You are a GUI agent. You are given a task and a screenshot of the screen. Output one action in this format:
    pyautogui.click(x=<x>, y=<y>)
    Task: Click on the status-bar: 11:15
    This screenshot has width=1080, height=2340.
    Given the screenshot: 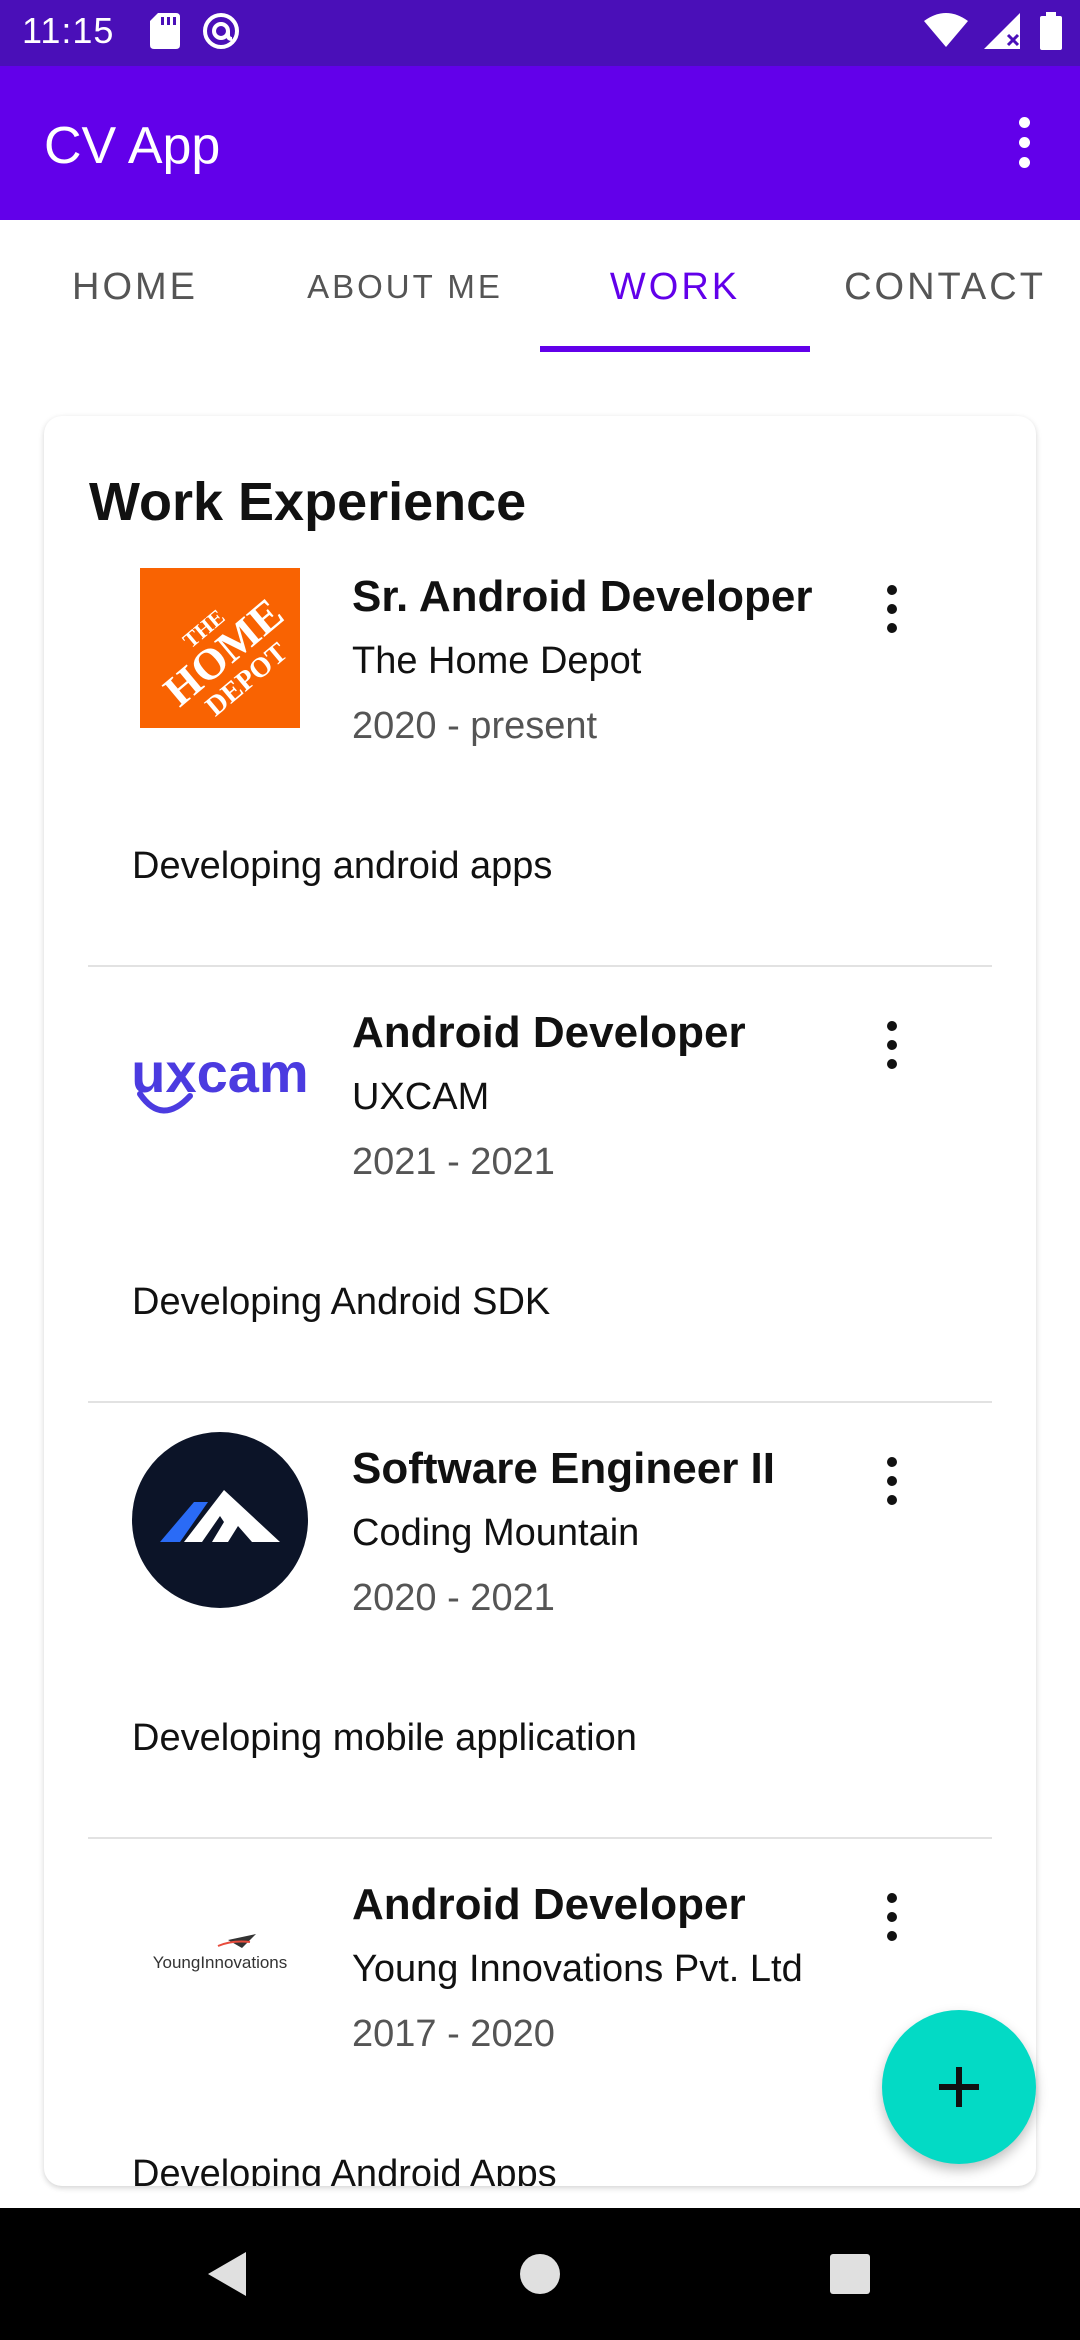 What is the action you would take?
    pyautogui.click(x=540, y=33)
    